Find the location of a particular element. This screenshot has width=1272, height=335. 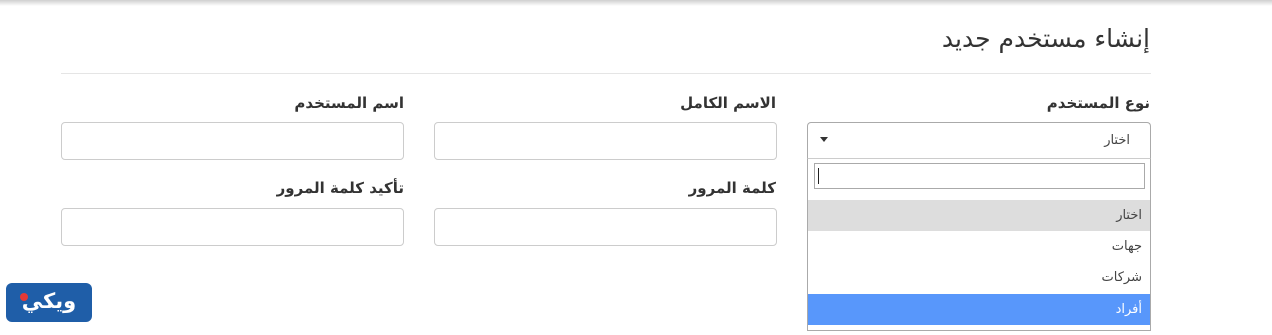

logo-dot is located at coordinates (24, 297).